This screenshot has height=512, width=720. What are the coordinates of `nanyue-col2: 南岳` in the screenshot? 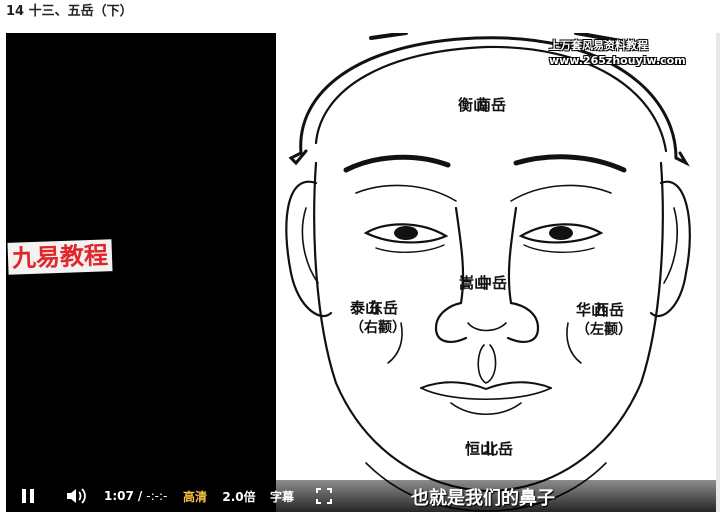 It's located at (491, 105).